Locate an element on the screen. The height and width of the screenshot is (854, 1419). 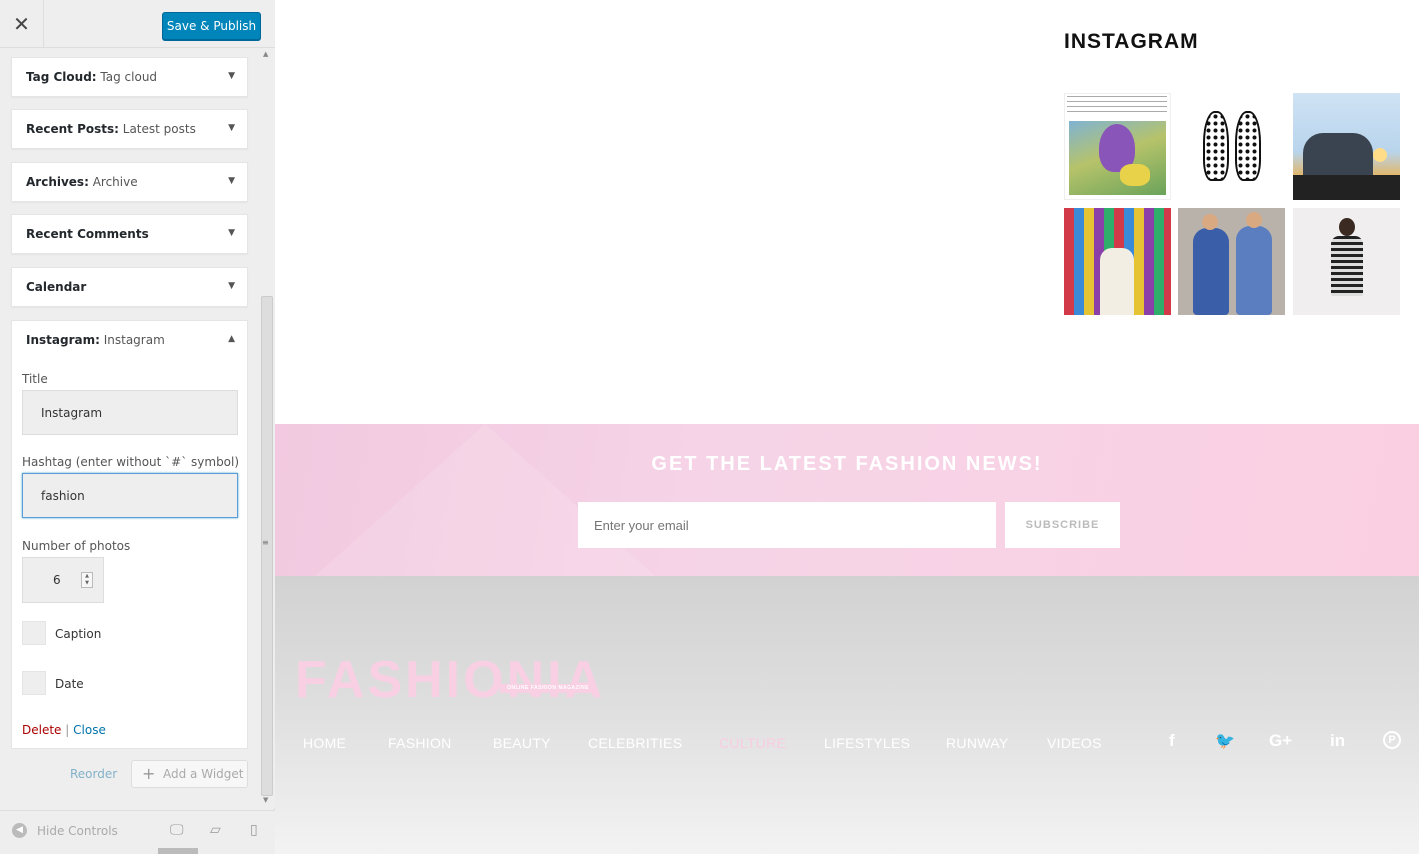
widget-name: Recent Comments is located at coordinates (87, 234).